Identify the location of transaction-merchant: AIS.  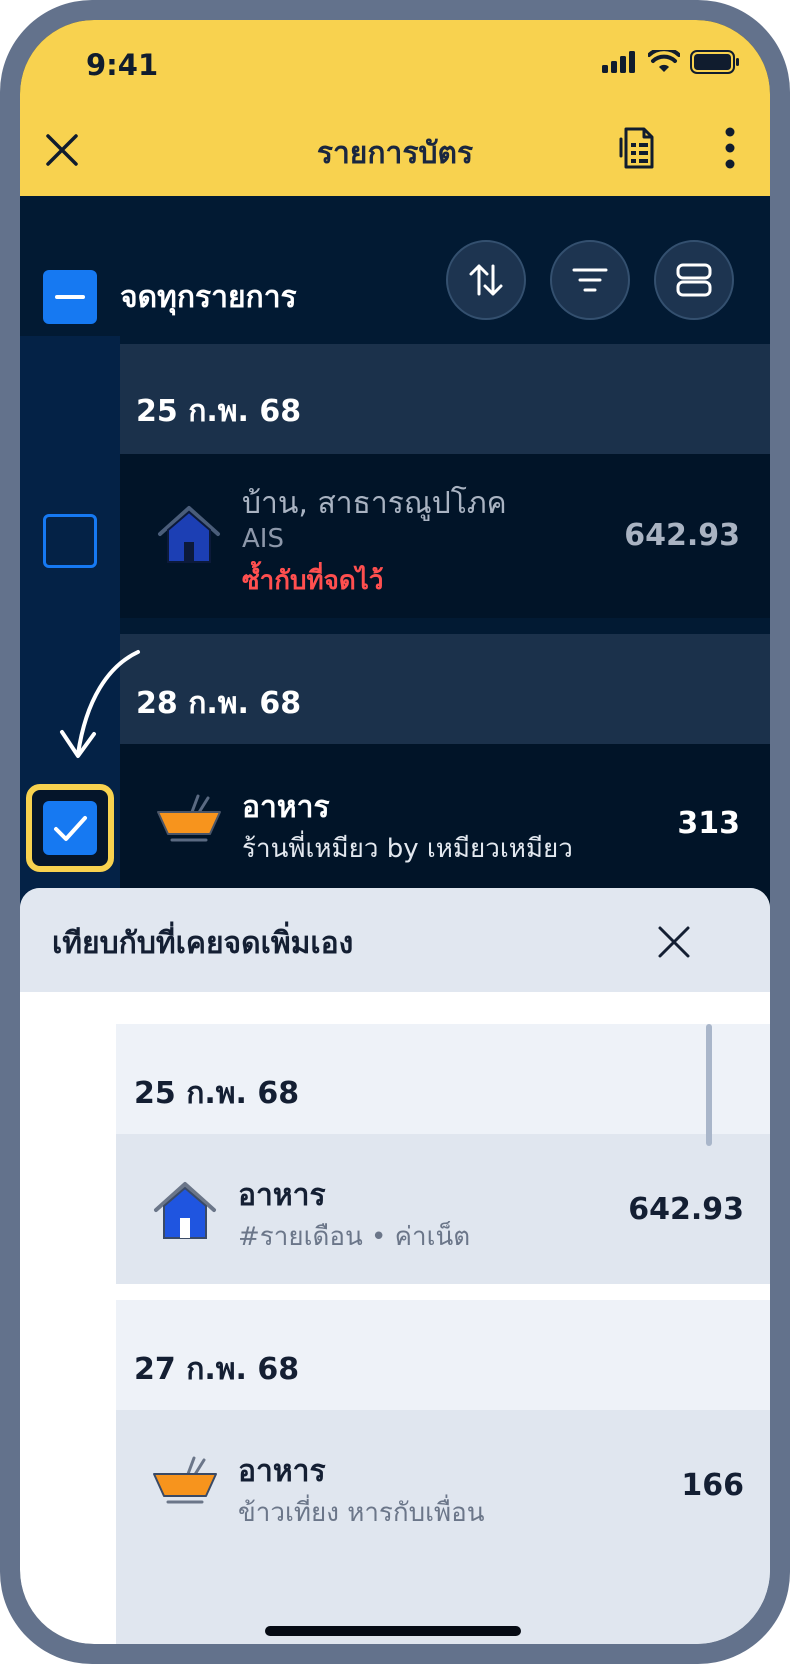
(263, 539).